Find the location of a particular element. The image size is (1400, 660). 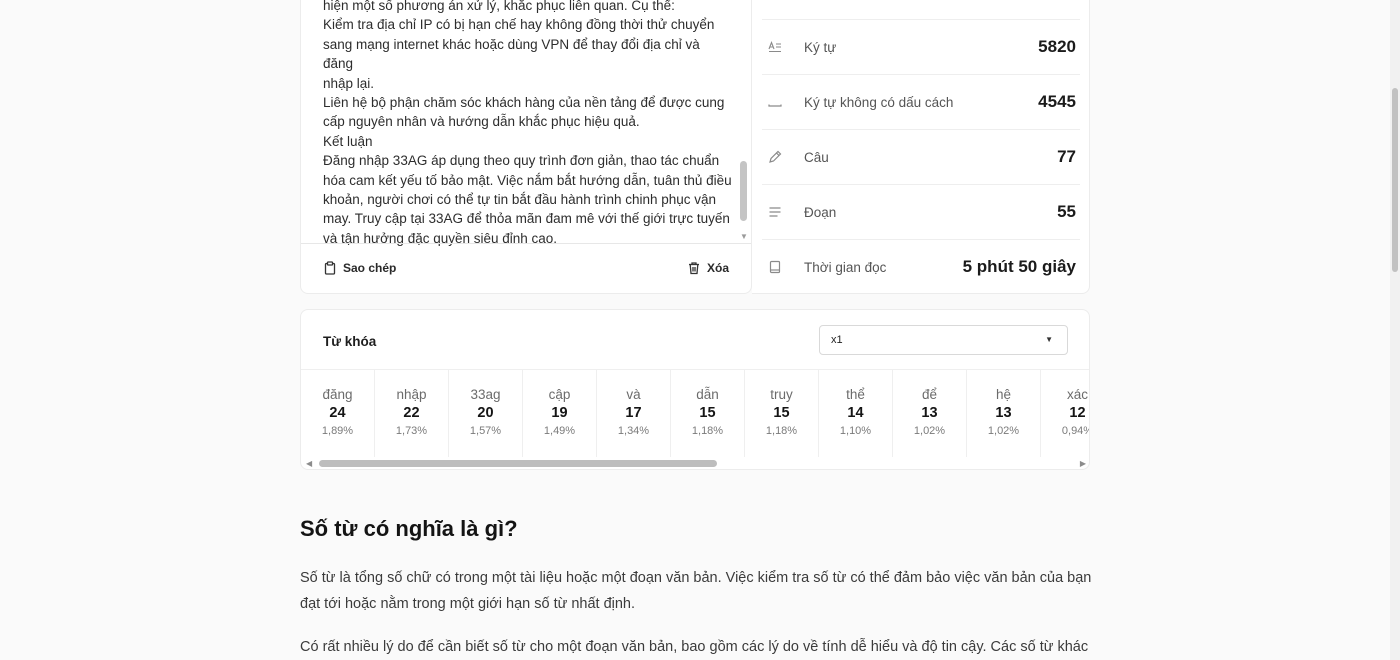

stat-value: 4545 is located at coordinates (1057, 101).